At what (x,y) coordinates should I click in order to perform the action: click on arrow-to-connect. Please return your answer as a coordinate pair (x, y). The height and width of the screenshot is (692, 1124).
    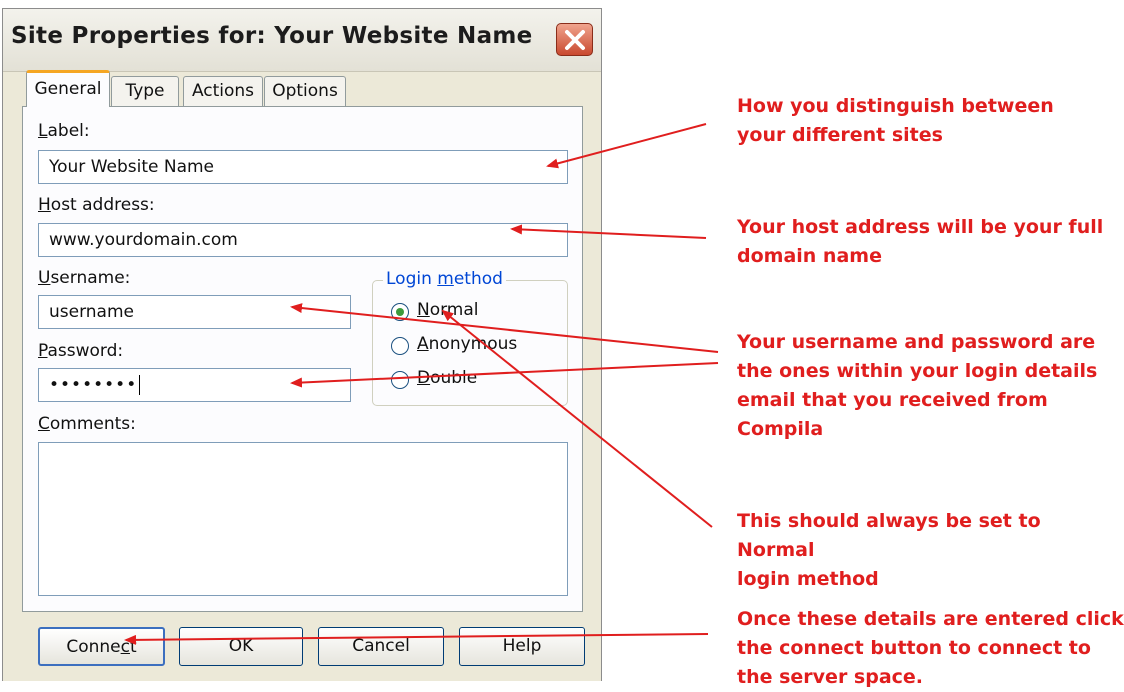
    Looking at the image, I should click on (416, 639).